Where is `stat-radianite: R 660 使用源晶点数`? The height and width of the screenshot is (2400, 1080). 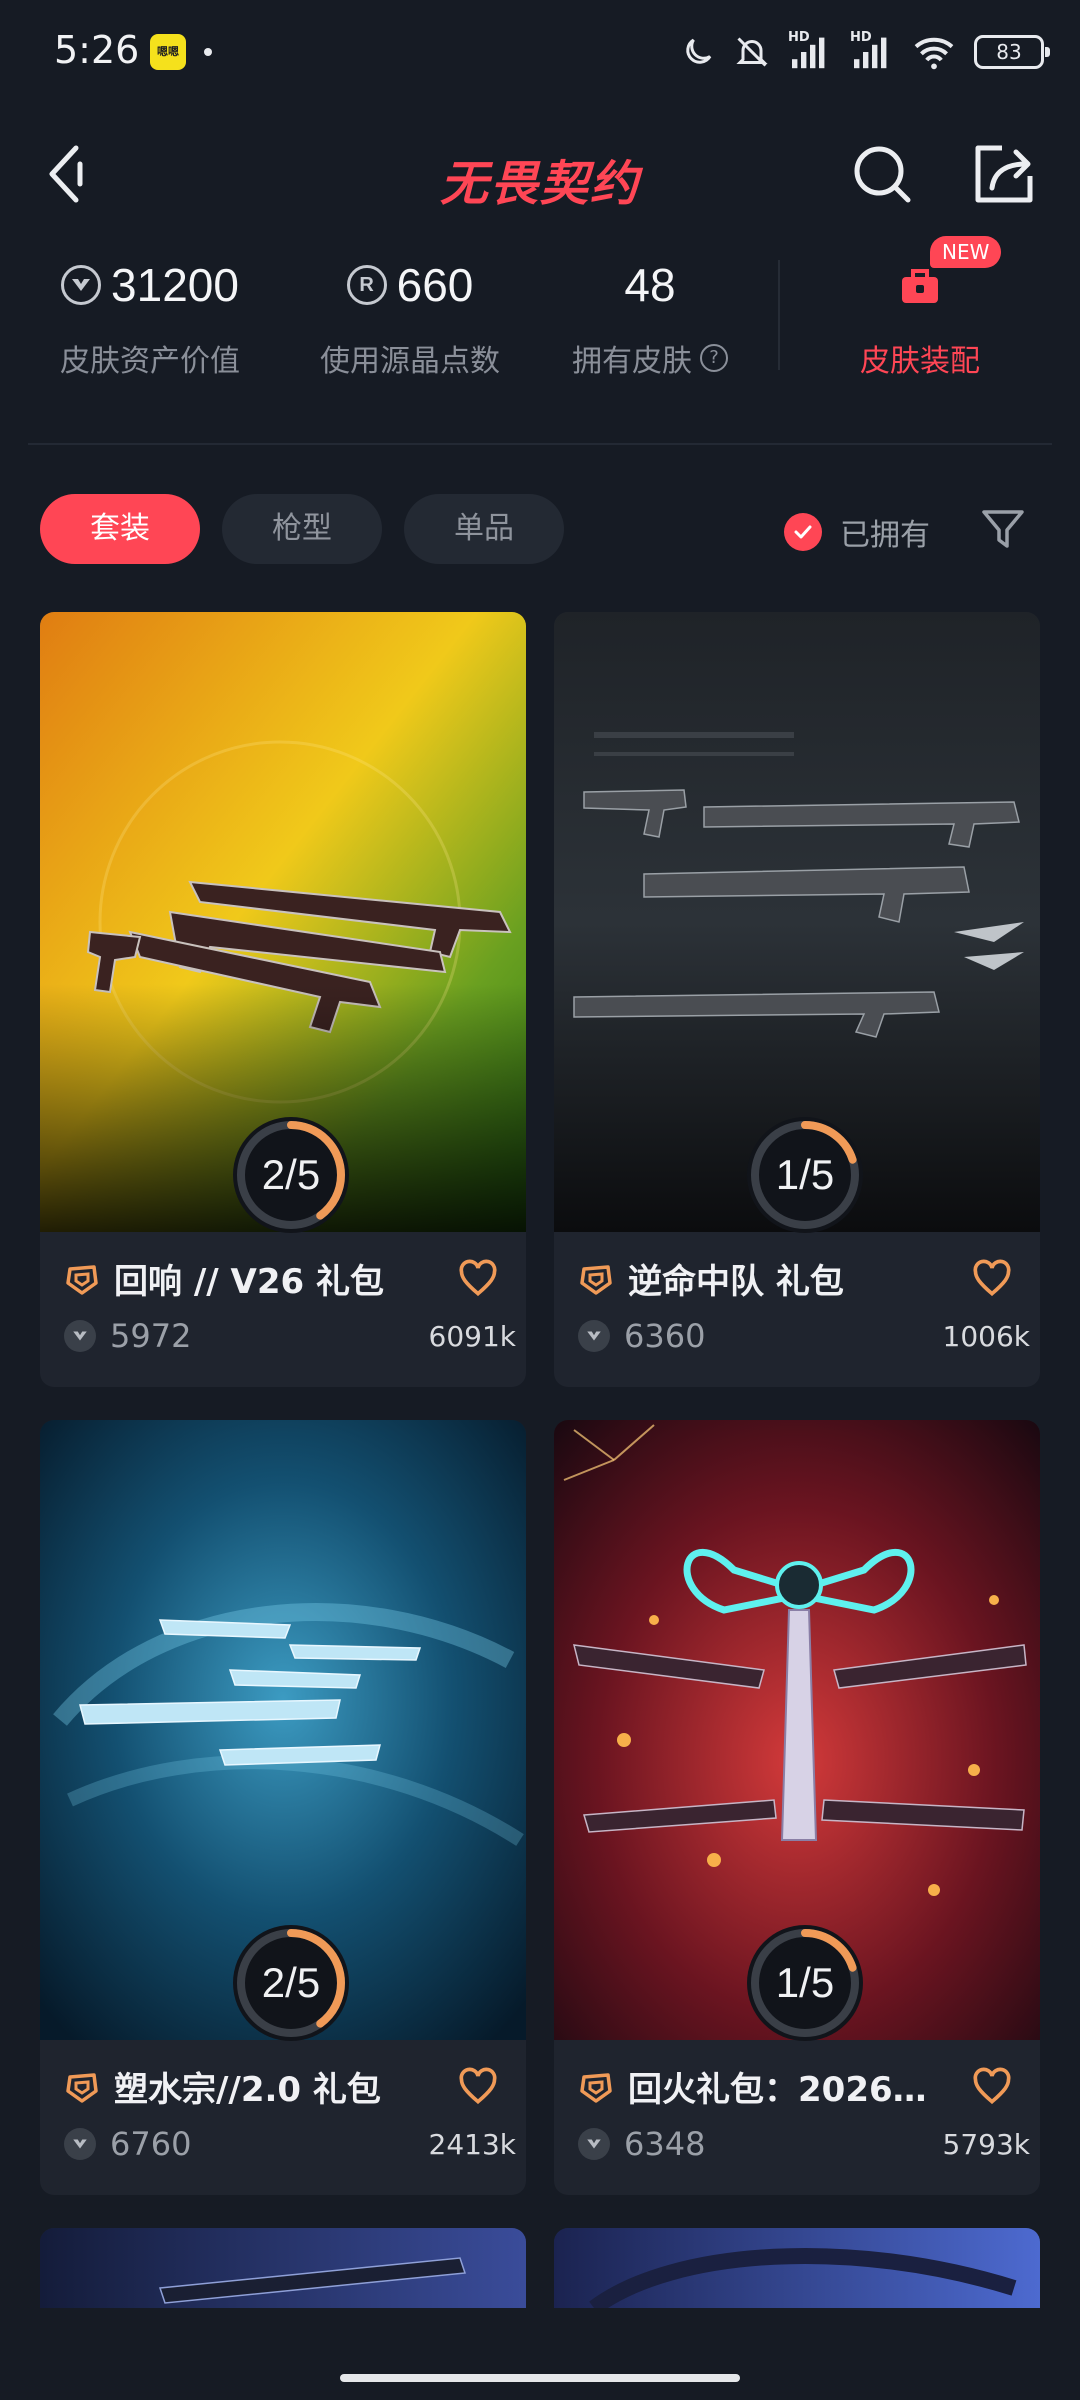 stat-radianite: R 660 使用源晶点数 is located at coordinates (410, 315).